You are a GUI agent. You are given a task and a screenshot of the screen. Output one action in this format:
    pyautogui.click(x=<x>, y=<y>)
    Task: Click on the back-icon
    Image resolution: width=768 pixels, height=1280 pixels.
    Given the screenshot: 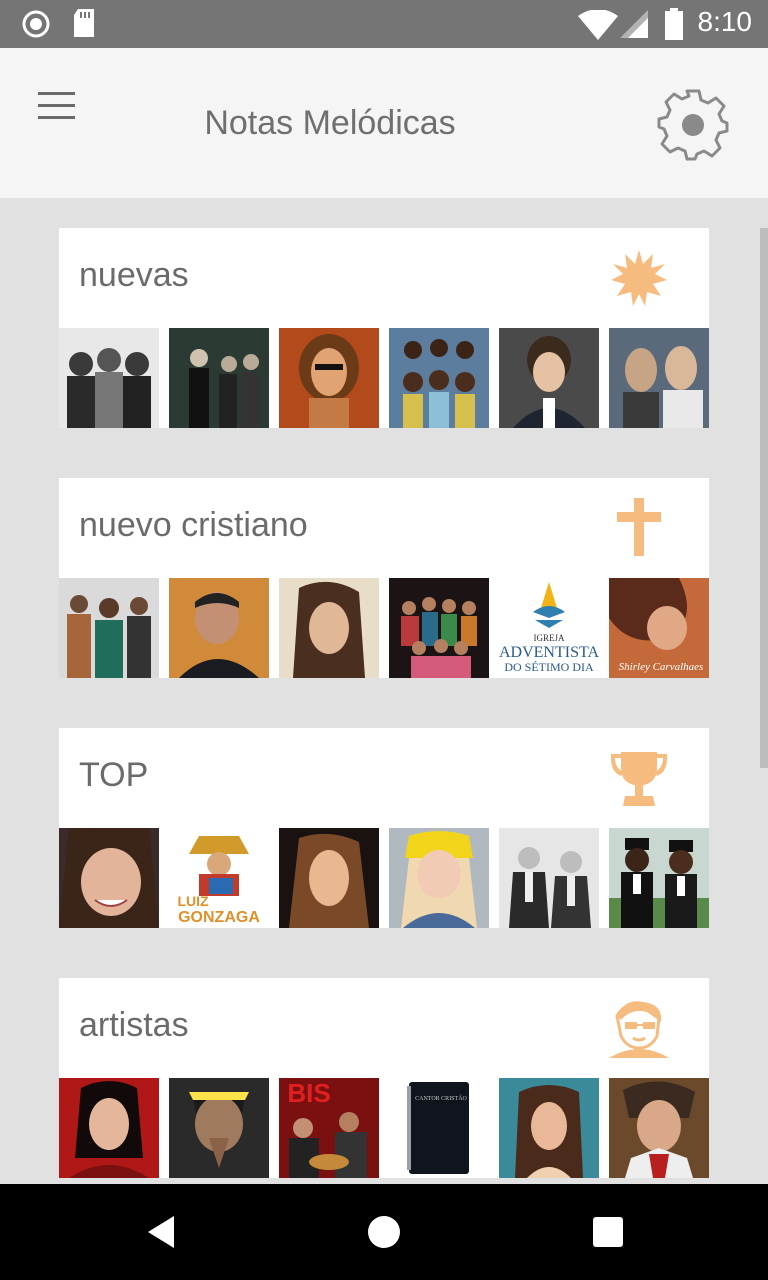 What is the action you would take?
    pyautogui.click(x=164, y=1232)
    